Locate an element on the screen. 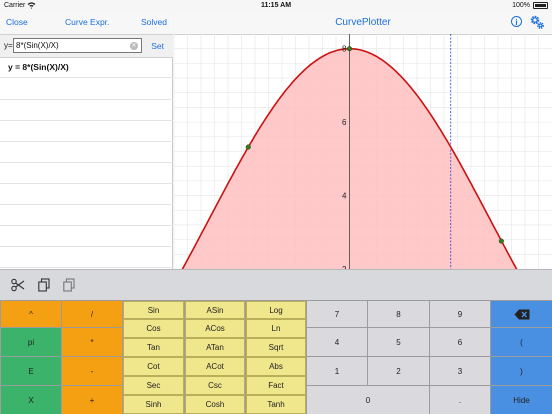 This screenshot has height=414, width=552. key-5: 5 is located at coordinates (398, 342).